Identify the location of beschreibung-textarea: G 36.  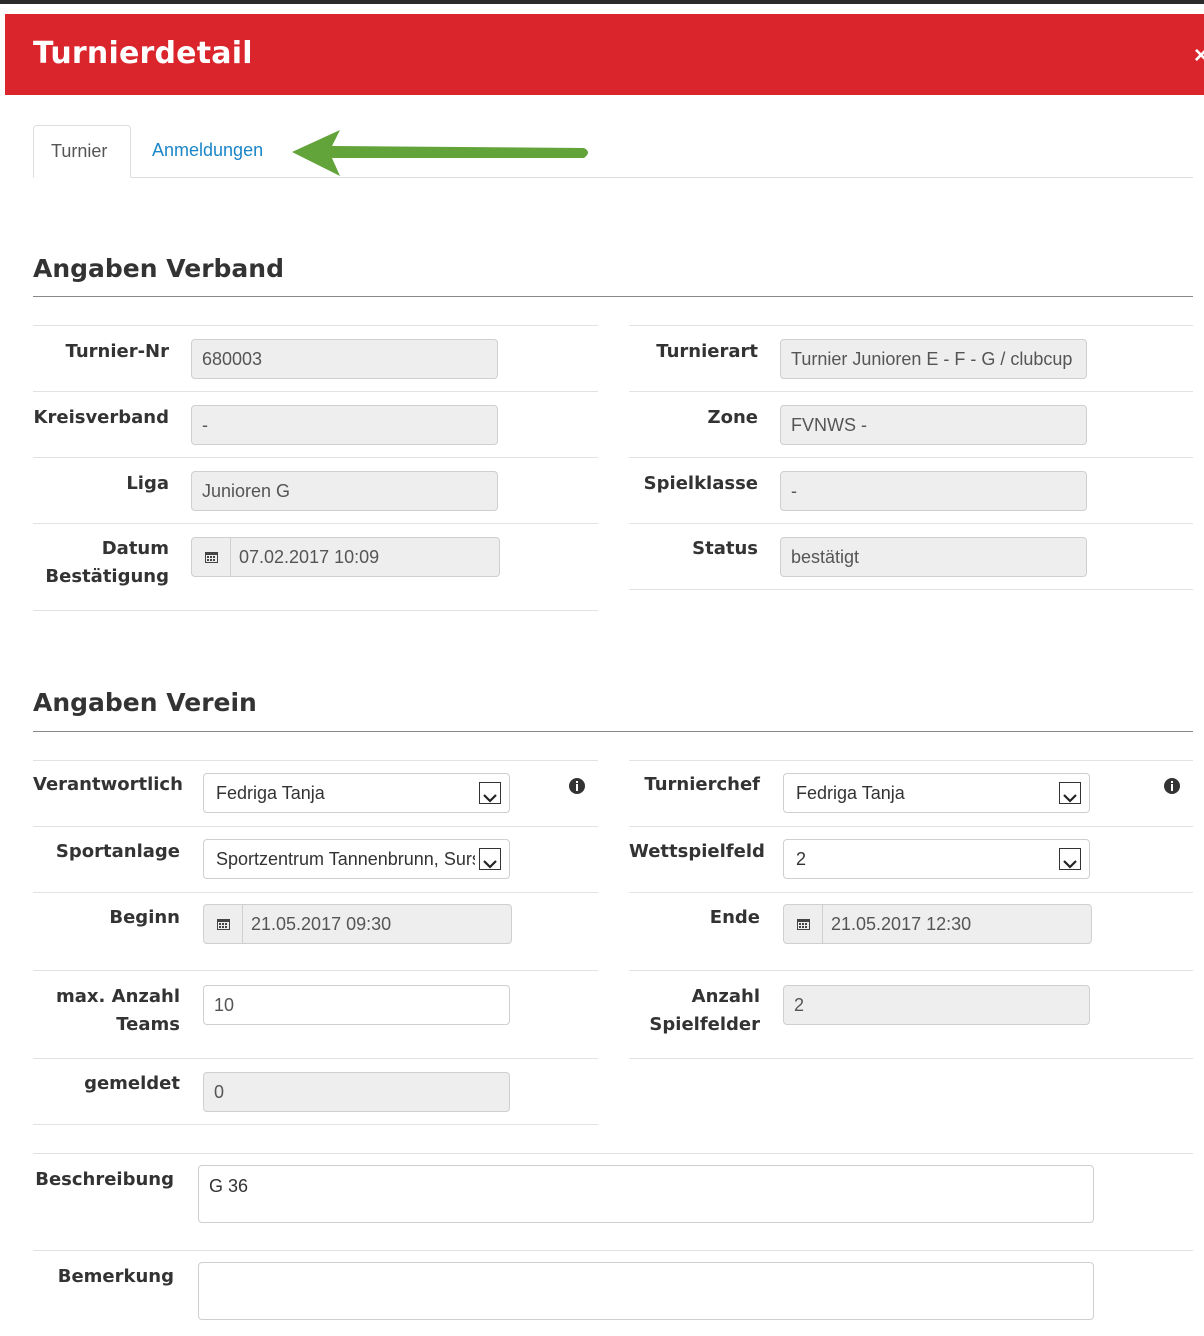
(646, 1194).